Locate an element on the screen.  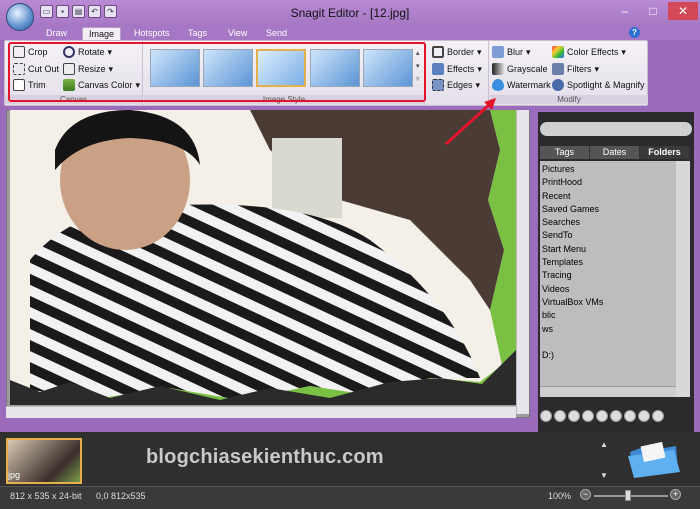
edges-label: Edges is located at coordinates (460, 85).